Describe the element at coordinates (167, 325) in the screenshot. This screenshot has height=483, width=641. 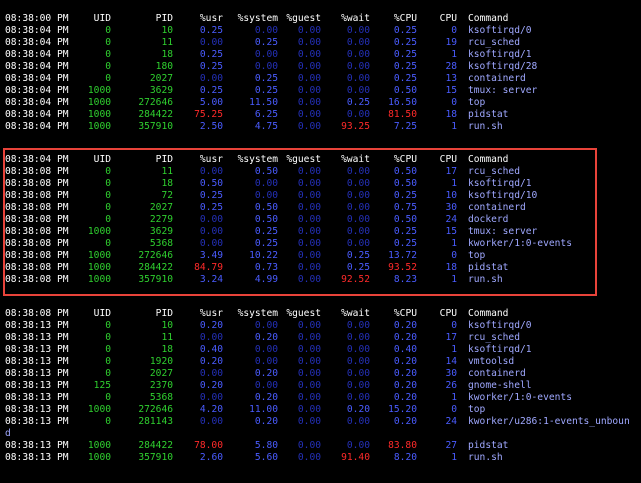
I see `row-pid: 10` at that location.